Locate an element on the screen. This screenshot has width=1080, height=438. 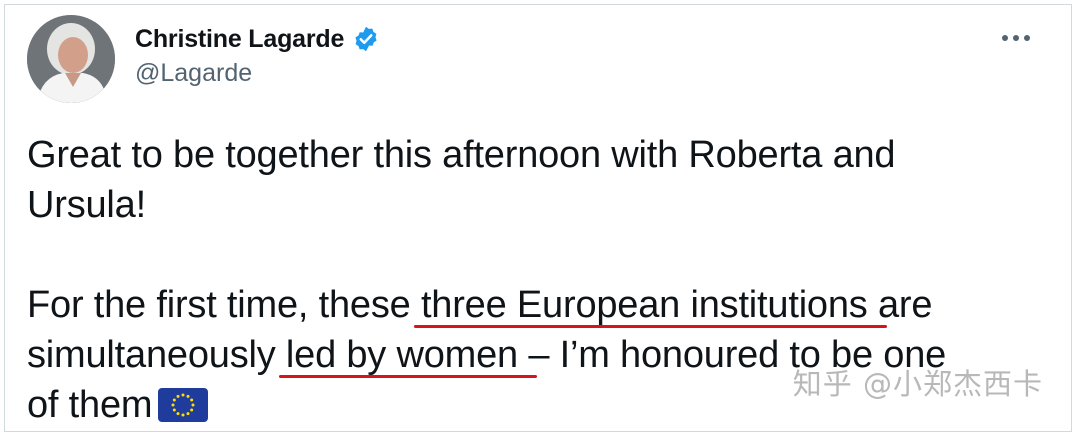
display-name: Christine Lagarde is located at coordinates (239, 39).